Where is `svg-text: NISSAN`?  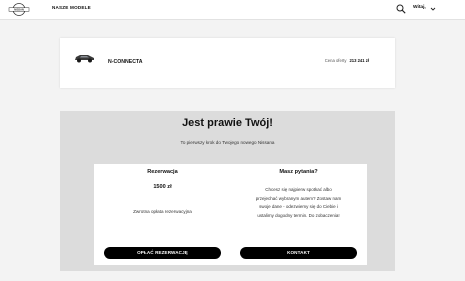 svg-text: NISSAN is located at coordinates (19, 10).